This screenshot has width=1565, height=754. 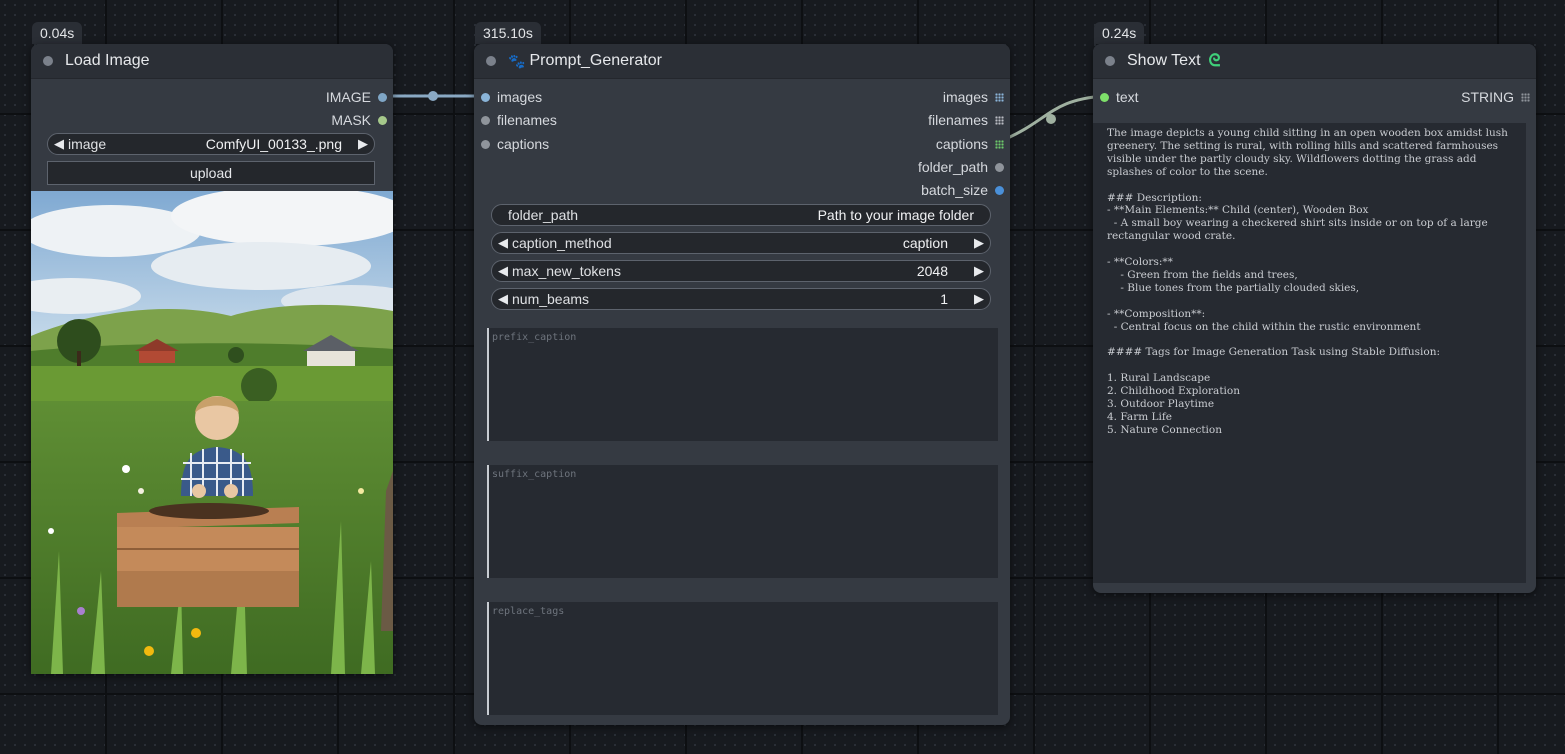 I want to click on node-title: Show Text ᘓ, so click(x=1174, y=61).